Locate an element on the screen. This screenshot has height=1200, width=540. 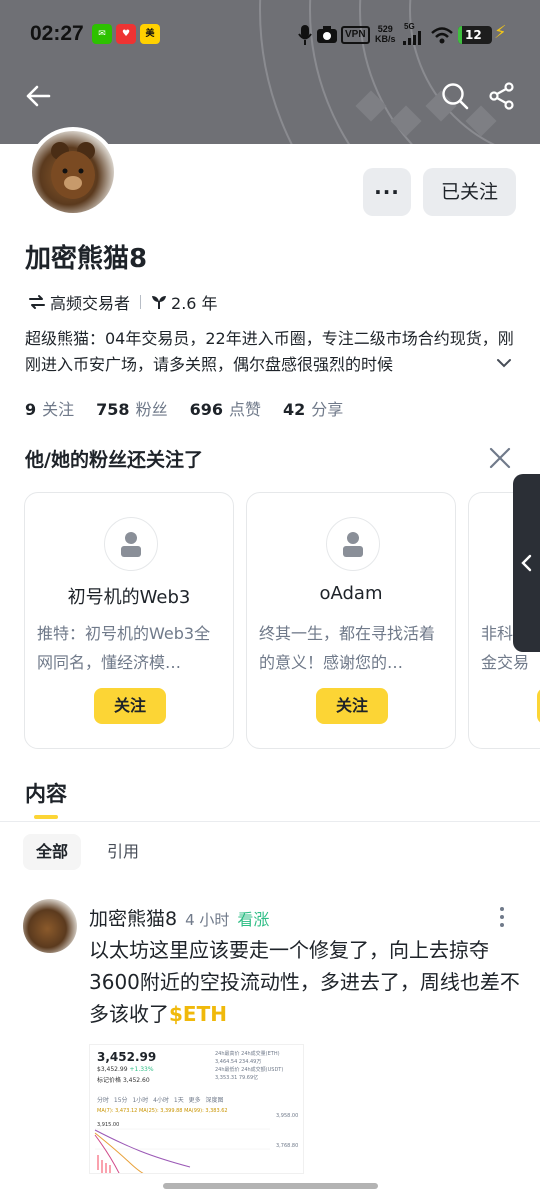
microphone-icon is located at coordinates (305, 35).